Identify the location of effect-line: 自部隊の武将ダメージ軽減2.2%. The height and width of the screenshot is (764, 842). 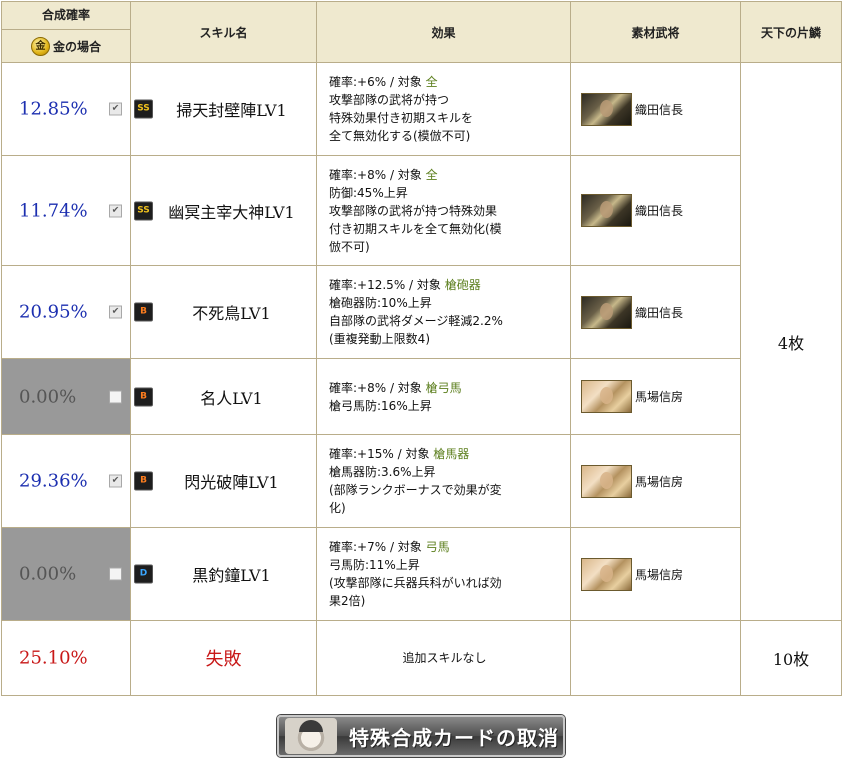
(416, 321).